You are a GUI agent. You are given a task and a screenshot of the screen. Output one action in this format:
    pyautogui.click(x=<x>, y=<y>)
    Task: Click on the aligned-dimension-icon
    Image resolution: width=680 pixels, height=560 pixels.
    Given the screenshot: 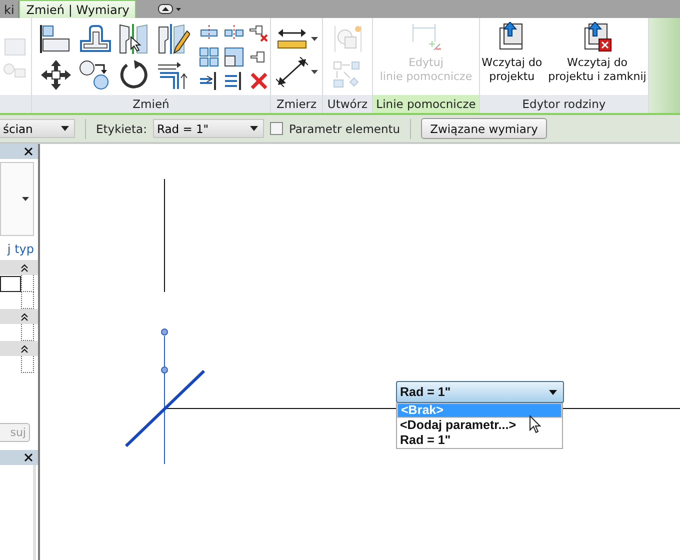 What is the action you would take?
    pyautogui.click(x=292, y=38)
    